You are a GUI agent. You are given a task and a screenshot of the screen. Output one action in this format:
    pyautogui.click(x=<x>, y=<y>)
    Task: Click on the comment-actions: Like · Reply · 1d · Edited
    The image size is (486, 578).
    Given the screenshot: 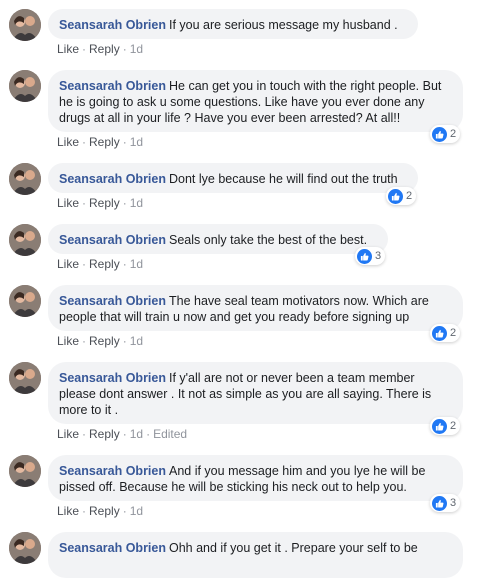 What is the action you would take?
    pyautogui.click(x=122, y=434)
    